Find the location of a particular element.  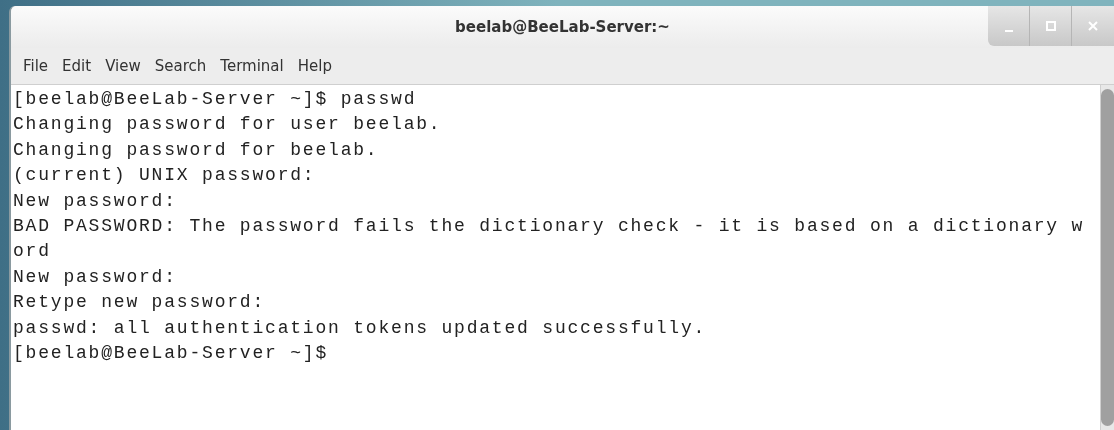

terminal-line: ord is located at coordinates (32, 252).